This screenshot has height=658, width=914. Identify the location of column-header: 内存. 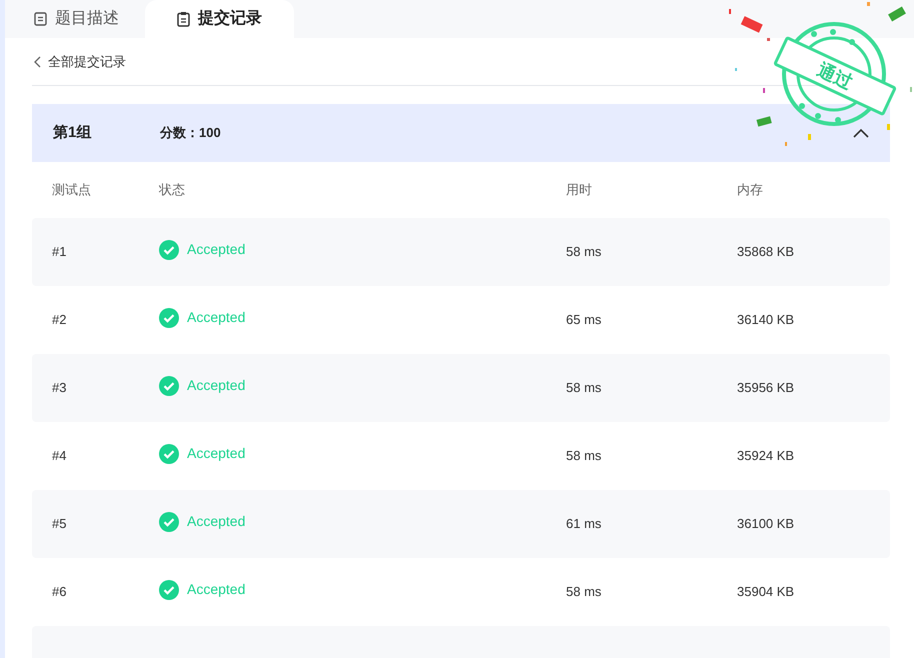
(750, 190).